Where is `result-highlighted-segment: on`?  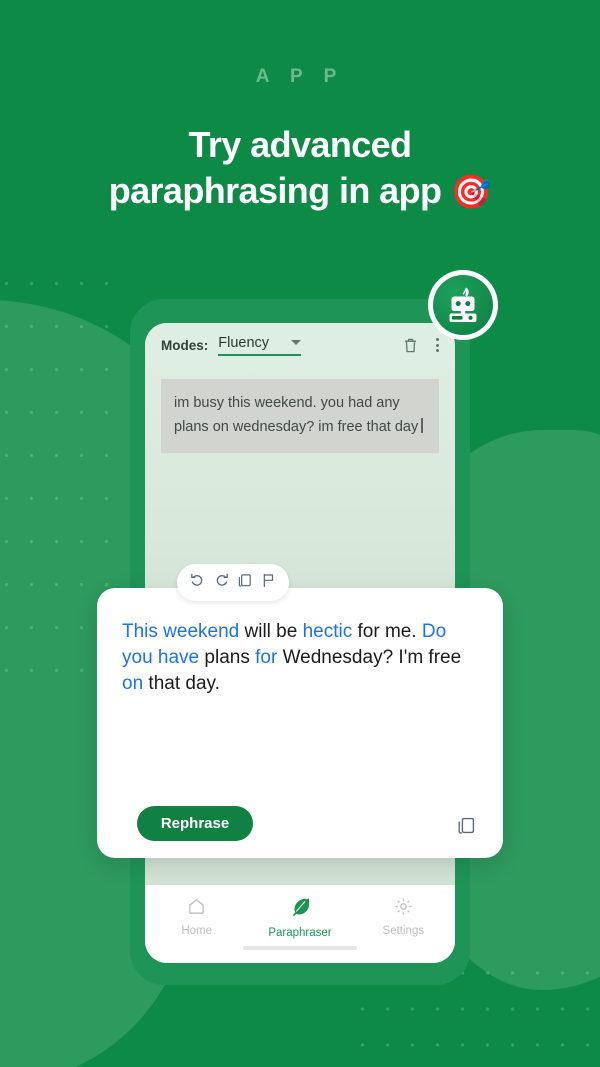 result-highlighted-segment: on is located at coordinates (133, 683).